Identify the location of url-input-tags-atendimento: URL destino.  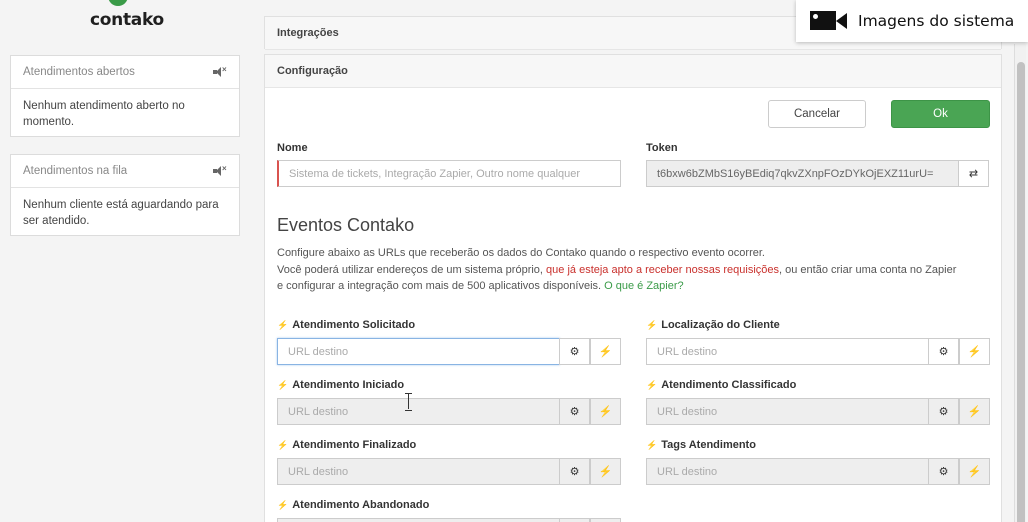
(787, 471).